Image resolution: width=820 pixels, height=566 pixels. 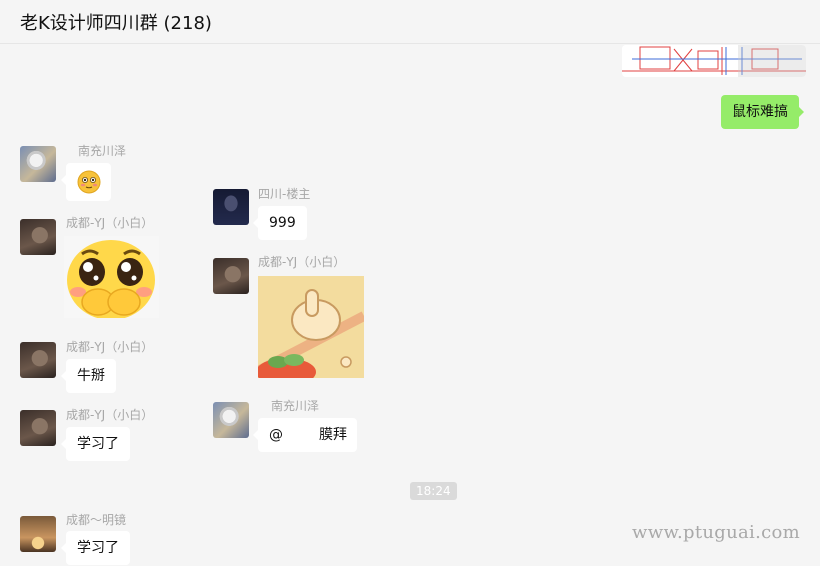 I want to click on timestamp-badge: 18:24, so click(x=433, y=491).